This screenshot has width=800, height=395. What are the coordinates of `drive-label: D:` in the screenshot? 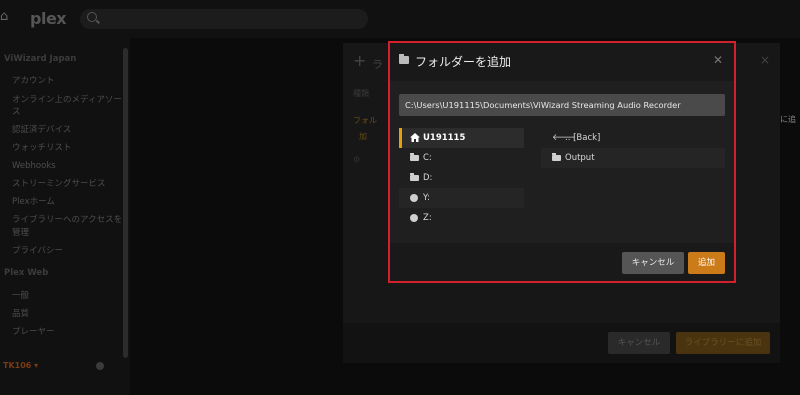 It's located at (428, 178).